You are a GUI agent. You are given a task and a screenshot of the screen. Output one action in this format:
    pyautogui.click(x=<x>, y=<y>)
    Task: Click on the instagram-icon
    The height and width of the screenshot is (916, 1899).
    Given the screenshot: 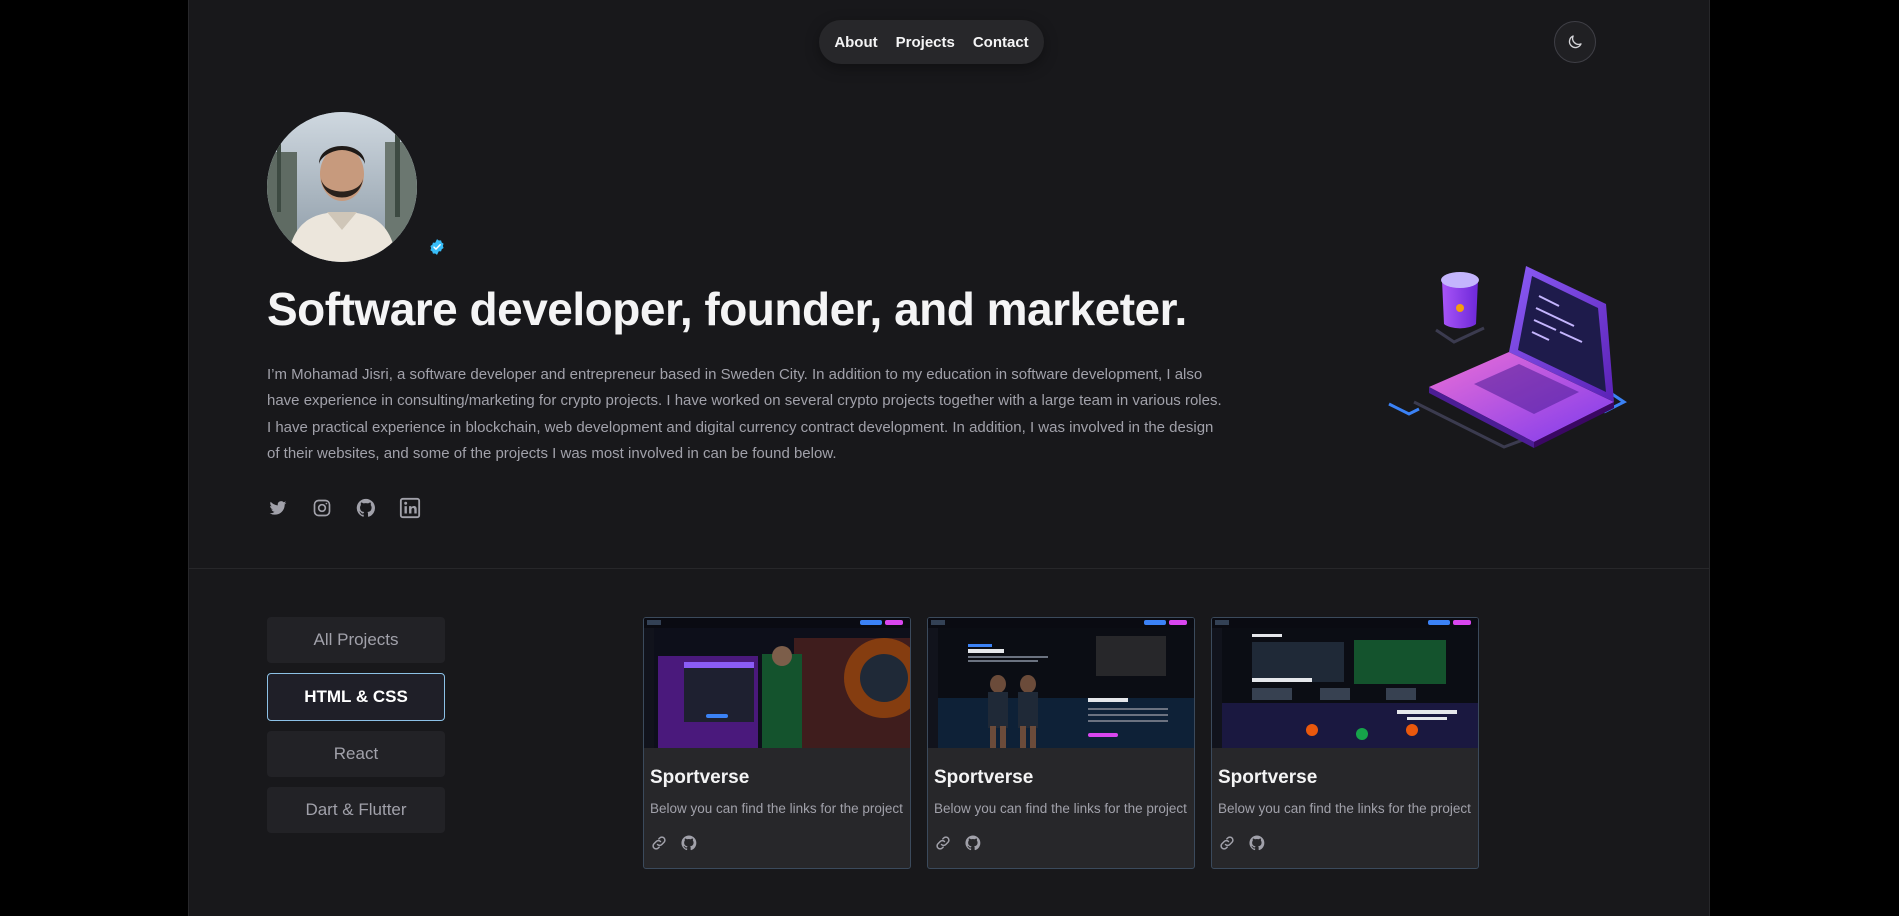 What is the action you would take?
    pyautogui.click(x=322, y=508)
    